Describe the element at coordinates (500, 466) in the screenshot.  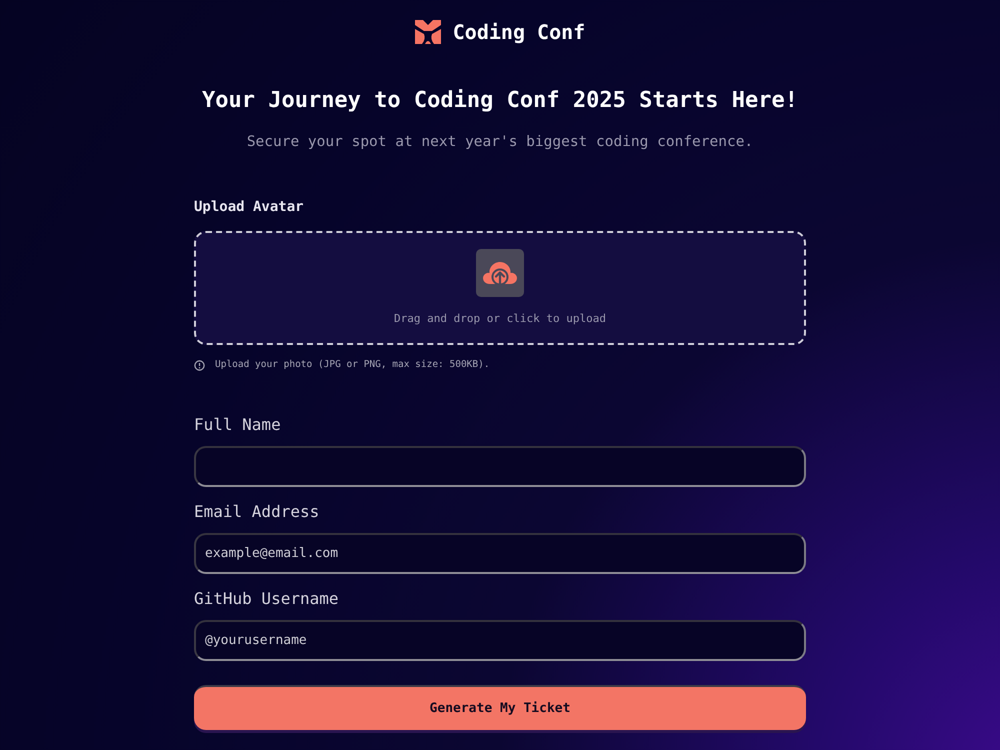
I see `text-field` at that location.